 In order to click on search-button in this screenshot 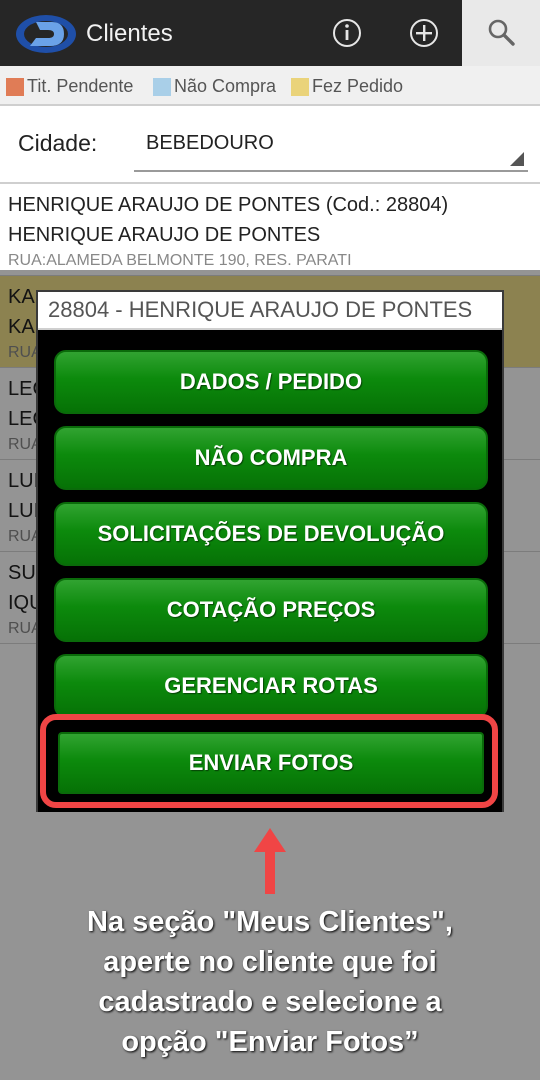, I will do `click(501, 33)`.